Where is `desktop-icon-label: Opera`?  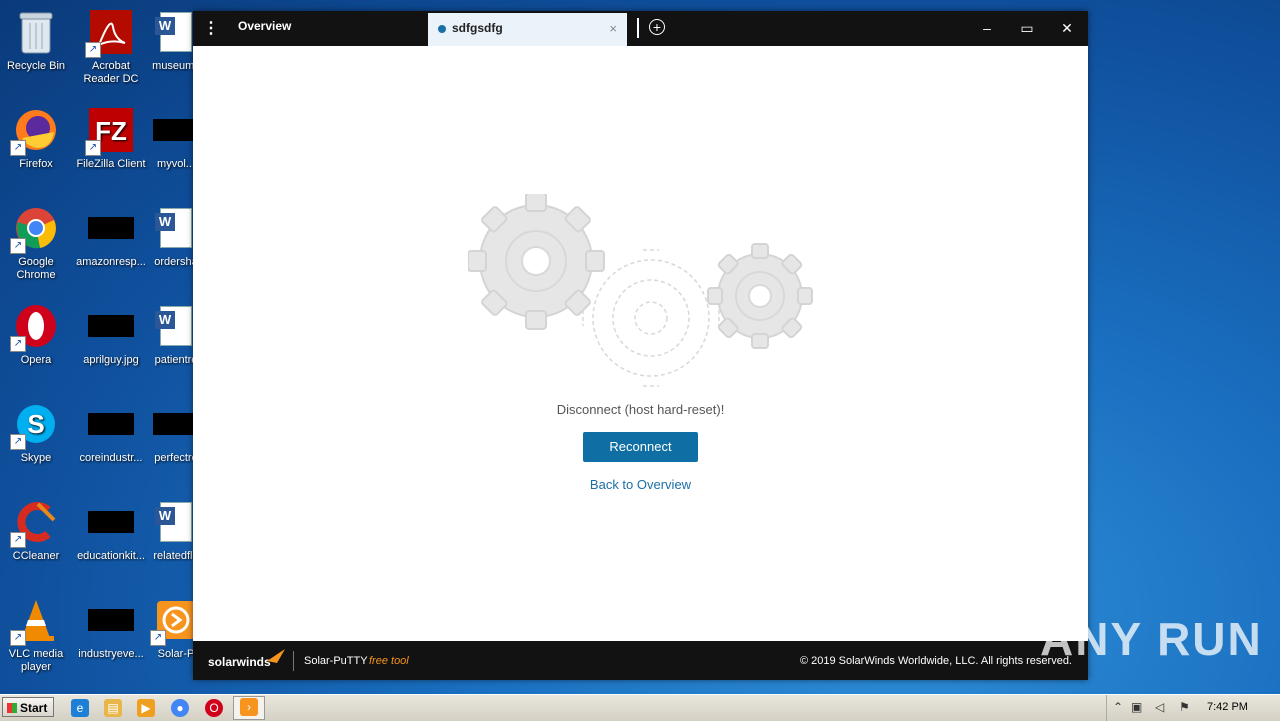
desktop-icon-label: Opera is located at coordinates (36, 360).